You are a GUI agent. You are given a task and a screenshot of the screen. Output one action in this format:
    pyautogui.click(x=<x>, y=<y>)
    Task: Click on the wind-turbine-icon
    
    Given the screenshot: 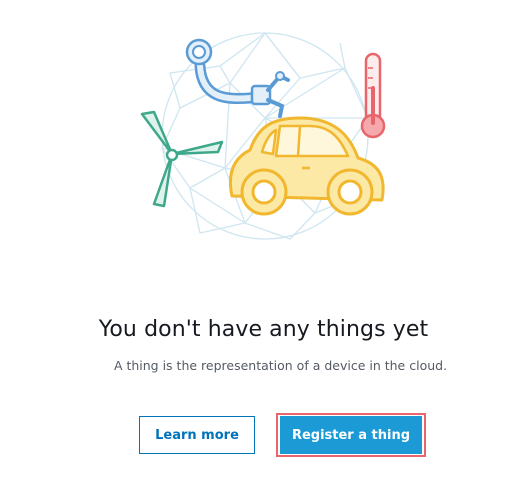 What is the action you would take?
    pyautogui.click(x=182, y=159)
    